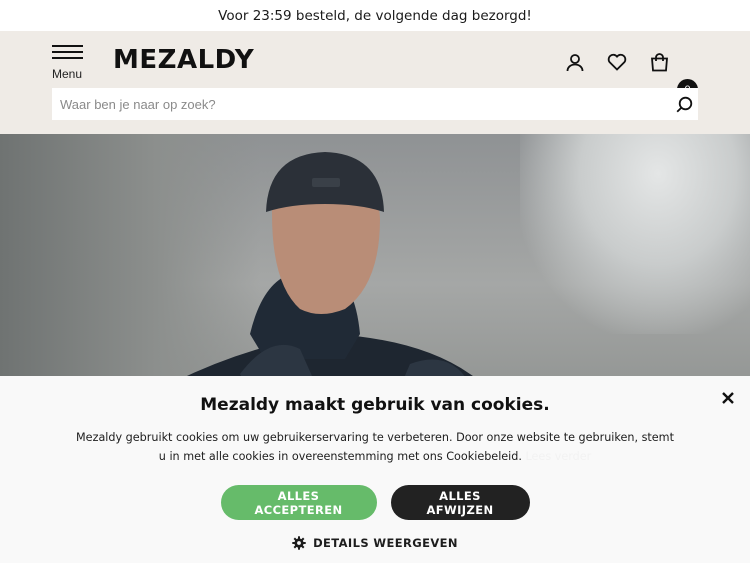  I want to click on cookie-close-button, so click(728, 398).